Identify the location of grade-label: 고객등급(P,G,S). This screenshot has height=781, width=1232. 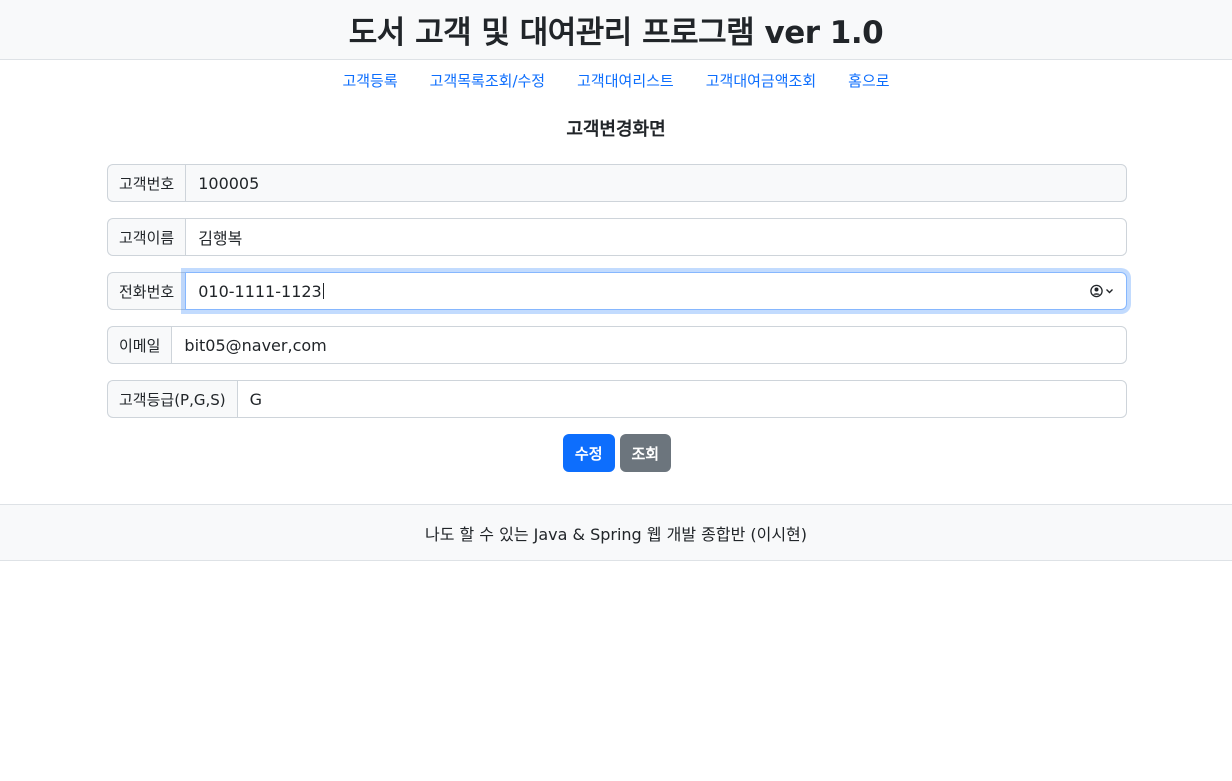
(172, 399).